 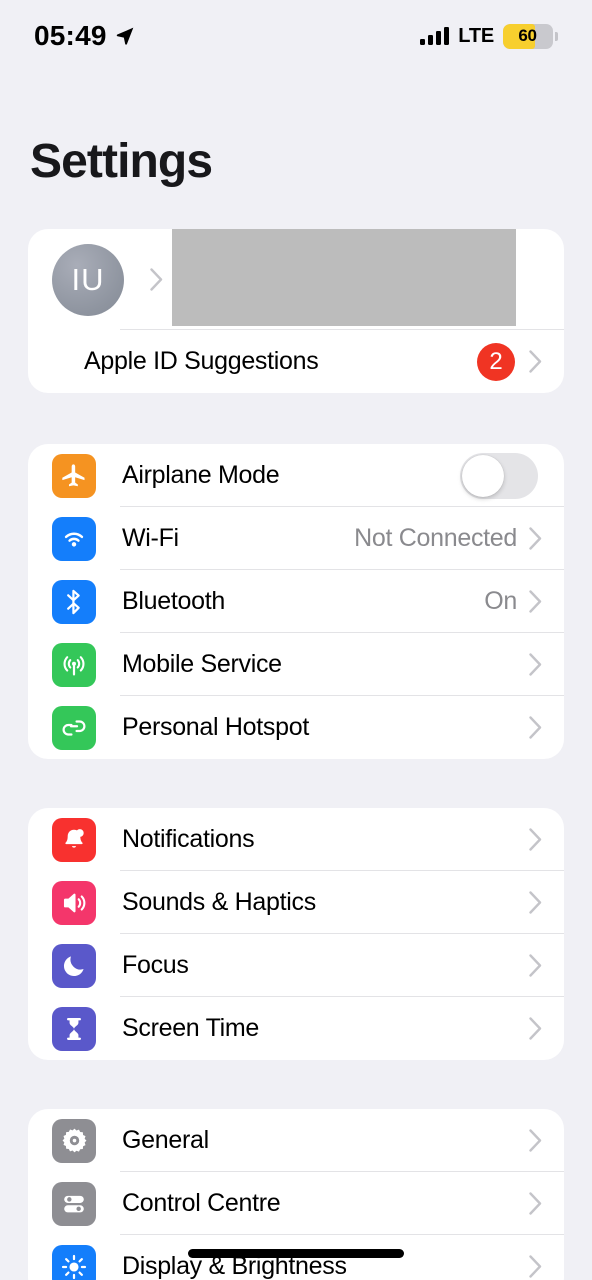 I want to click on settings-row-sounds-haptics: Sounds & Haptics, so click(x=296, y=902).